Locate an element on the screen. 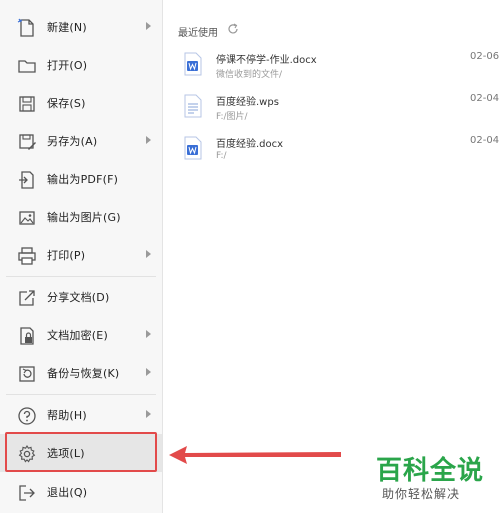 Image resolution: width=500 pixels, height=513 pixels. menu-item-new: 新建(N) is located at coordinates (81, 27).